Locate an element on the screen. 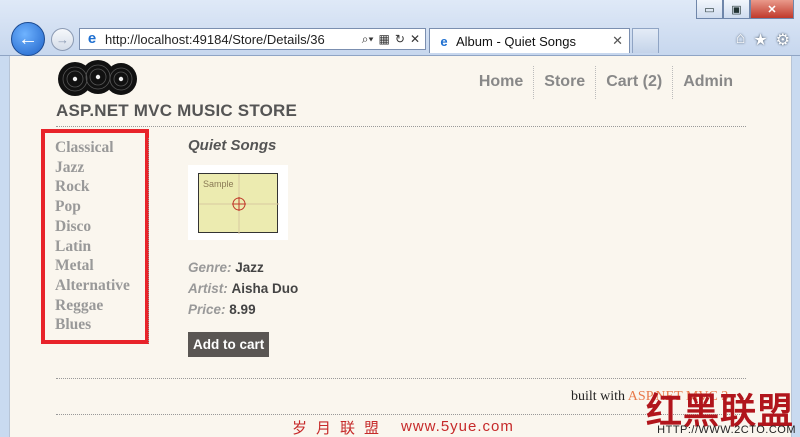 The height and width of the screenshot is (437, 800). main-nav: Home Store Cart (2) Admin is located at coordinates (606, 82).